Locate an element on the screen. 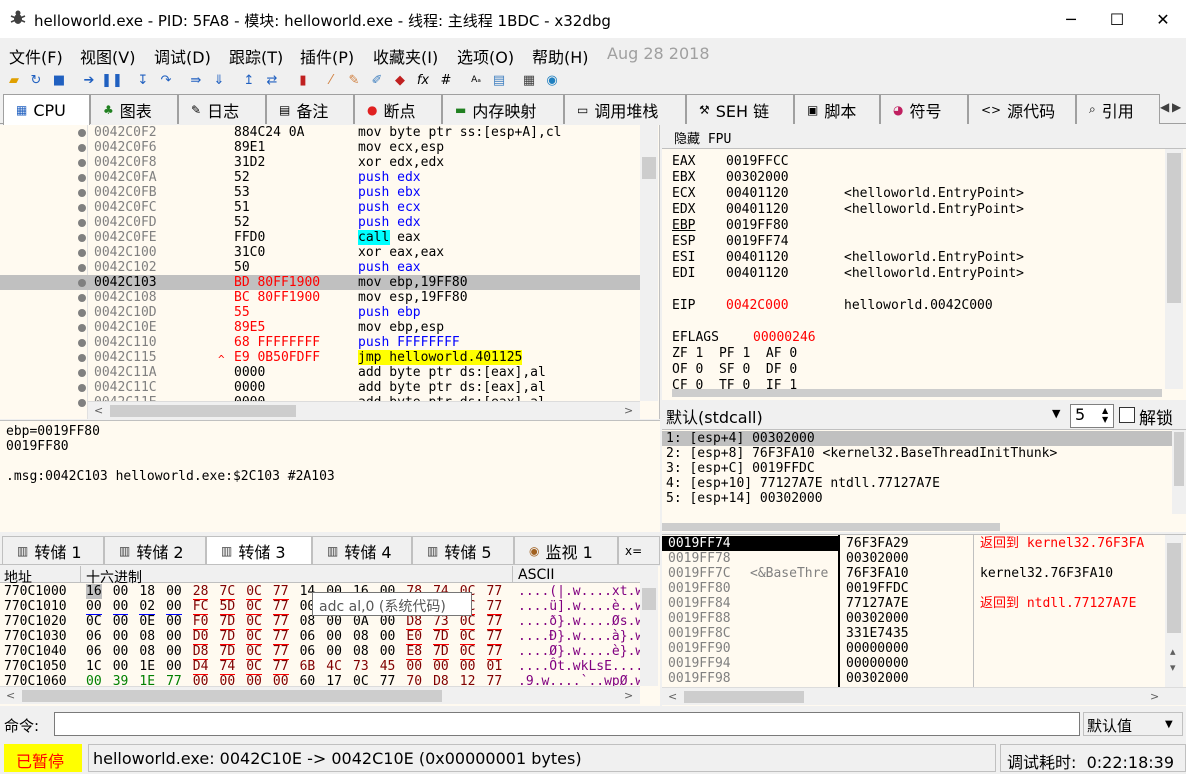  pause-icon: ❚❚ is located at coordinates (112, 80).